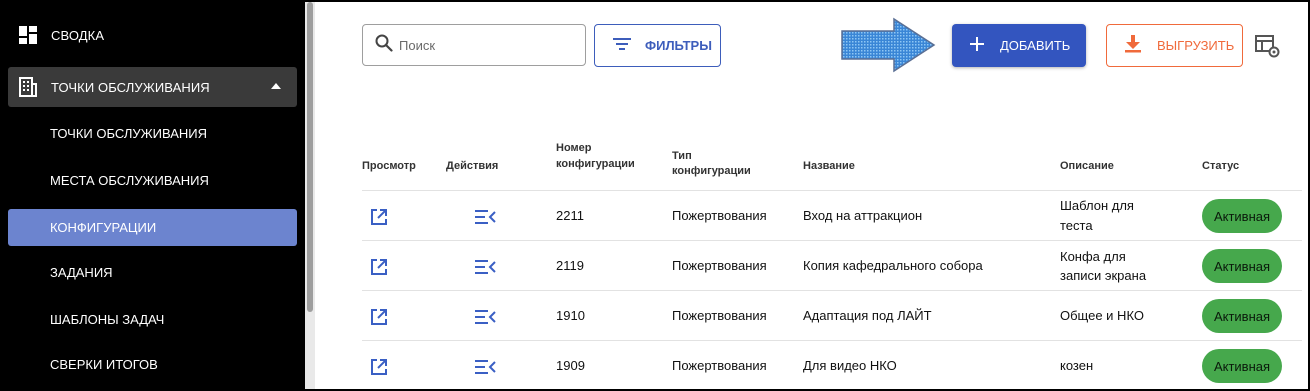 This screenshot has height=391, width=1310. Describe the element at coordinates (1102, 315) in the screenshot. I see `cell-description: Общее и НКО` at that location.